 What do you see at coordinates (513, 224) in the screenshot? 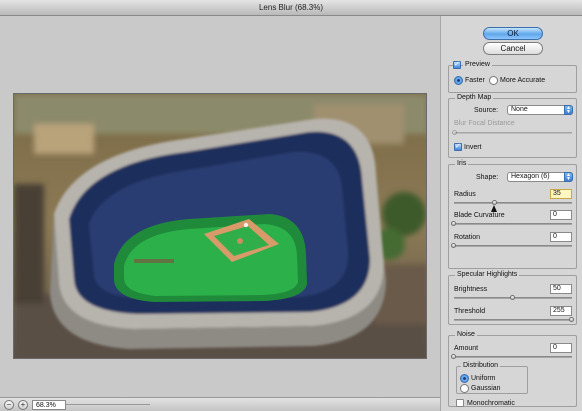
I see `blade-curvature-slider-track` at bounding box center [513, 224].